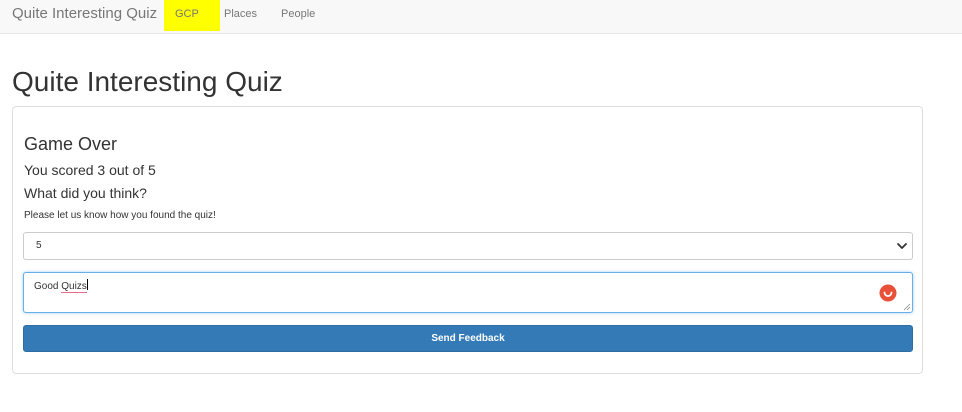 The width and height of the screenshot is (962, 412). I want to click on feedback-textarea-value: Good Quizs, so click(61, 286).